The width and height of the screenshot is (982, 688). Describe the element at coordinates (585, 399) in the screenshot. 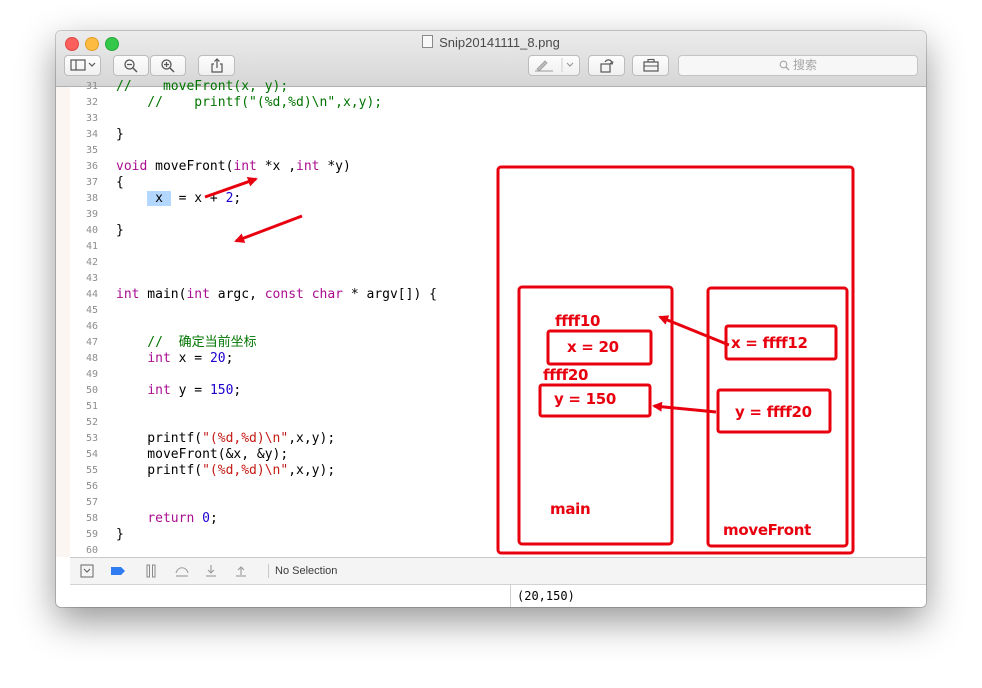

I see `main-y-value-label: y = 150` at that location.